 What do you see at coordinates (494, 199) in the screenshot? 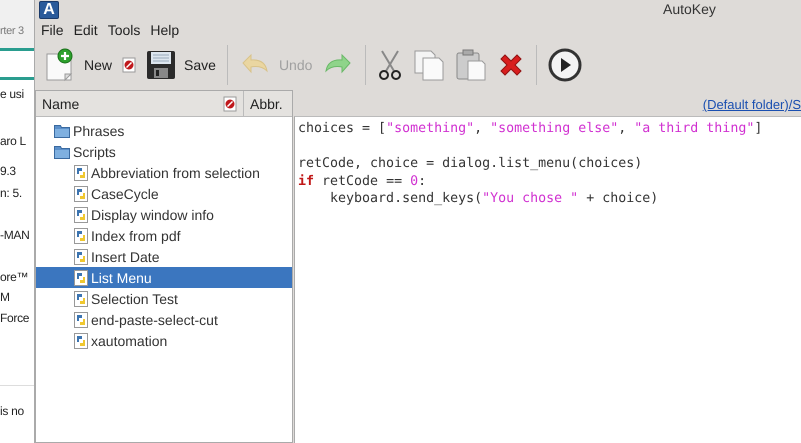
I see `code-line: keyboard.send_keys("You chose " + choice)` at bounding box center [494, 199].